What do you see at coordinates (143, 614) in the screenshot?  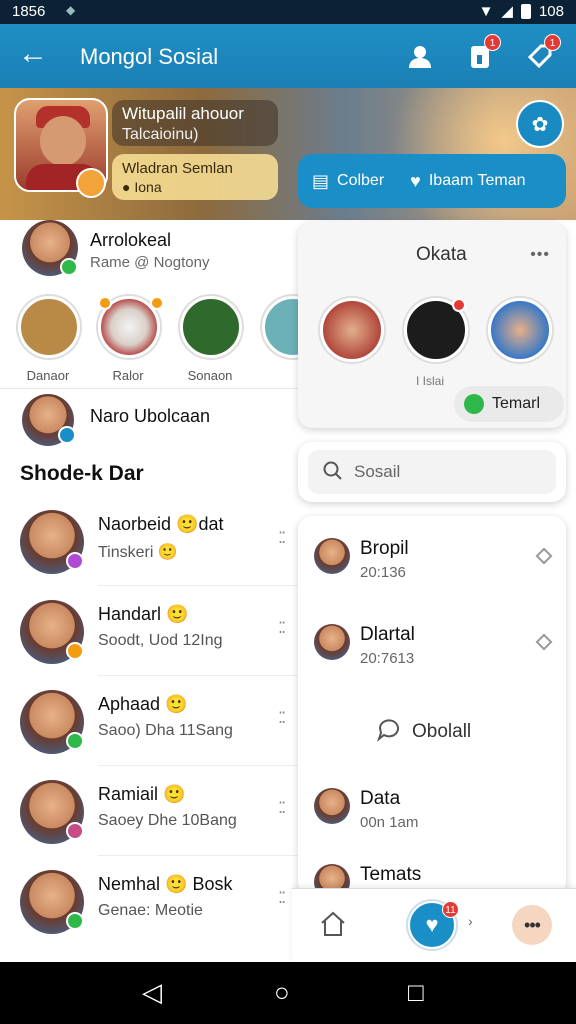 I see `chat-name: Handarl 🙂` at bounding box center [143, 614].